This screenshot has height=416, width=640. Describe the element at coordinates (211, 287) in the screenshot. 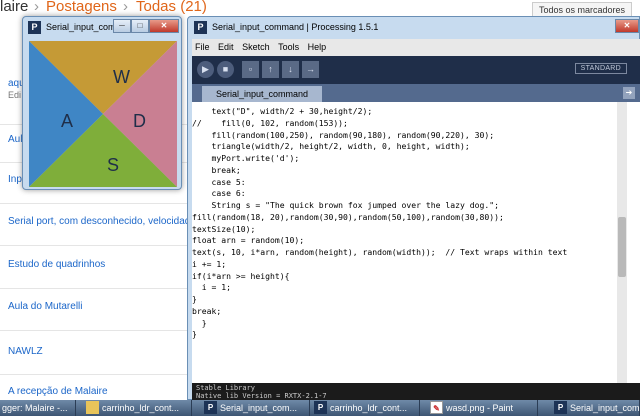

I see `code-line: i = 1;` at that location.